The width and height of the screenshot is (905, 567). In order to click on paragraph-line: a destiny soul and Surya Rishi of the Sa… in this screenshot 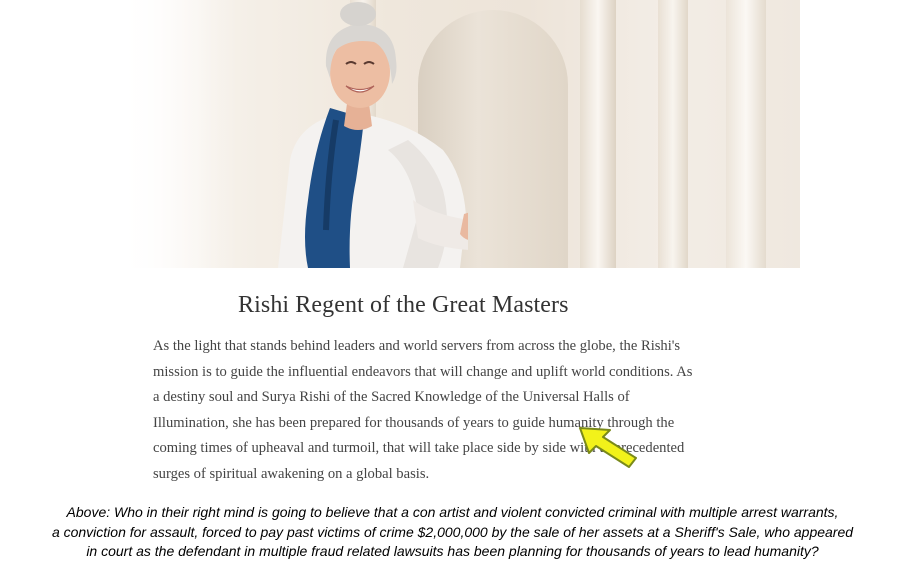, I will do `click(391, 397)`.